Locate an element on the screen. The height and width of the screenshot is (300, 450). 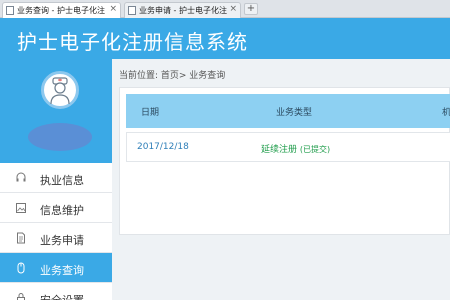
sidebar-item-label: 业务查询 is located at coordinates (62, 270).